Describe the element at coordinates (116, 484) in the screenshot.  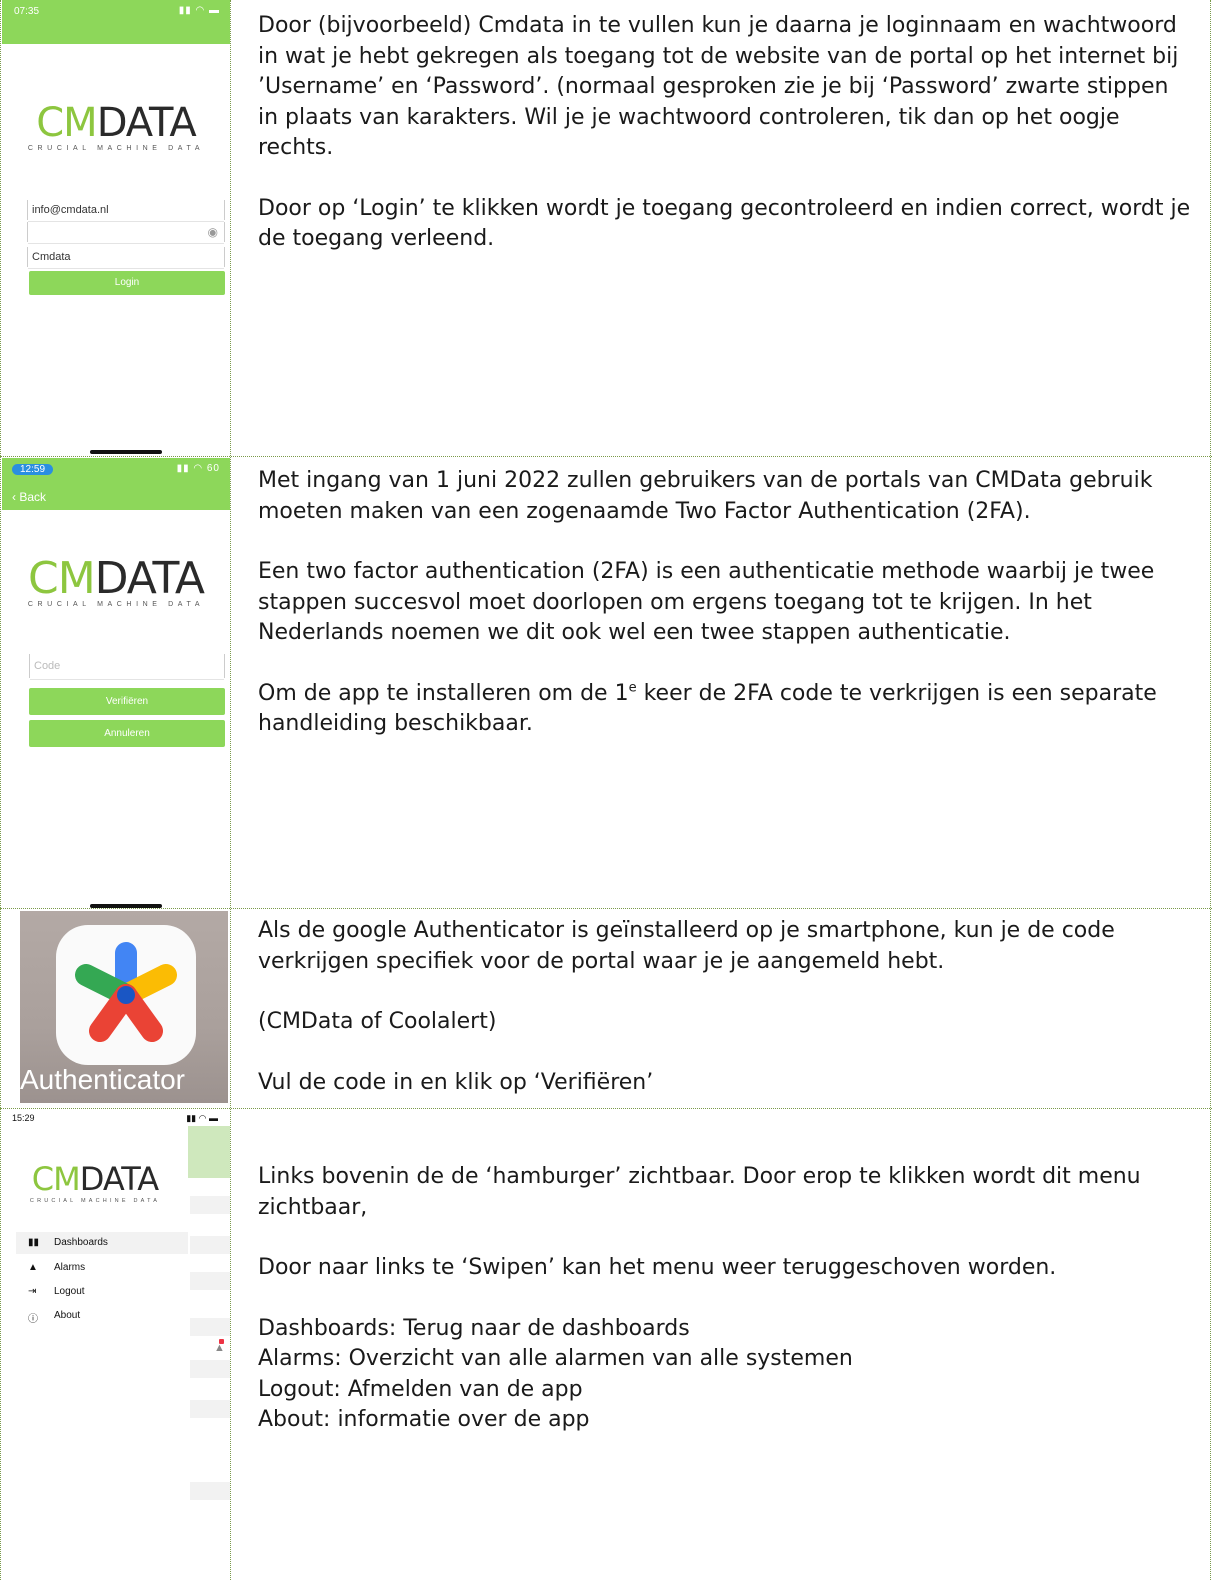
I see `status-bar: 12:59 ▮▮ ◠ 60 ‹ Back` at that location.